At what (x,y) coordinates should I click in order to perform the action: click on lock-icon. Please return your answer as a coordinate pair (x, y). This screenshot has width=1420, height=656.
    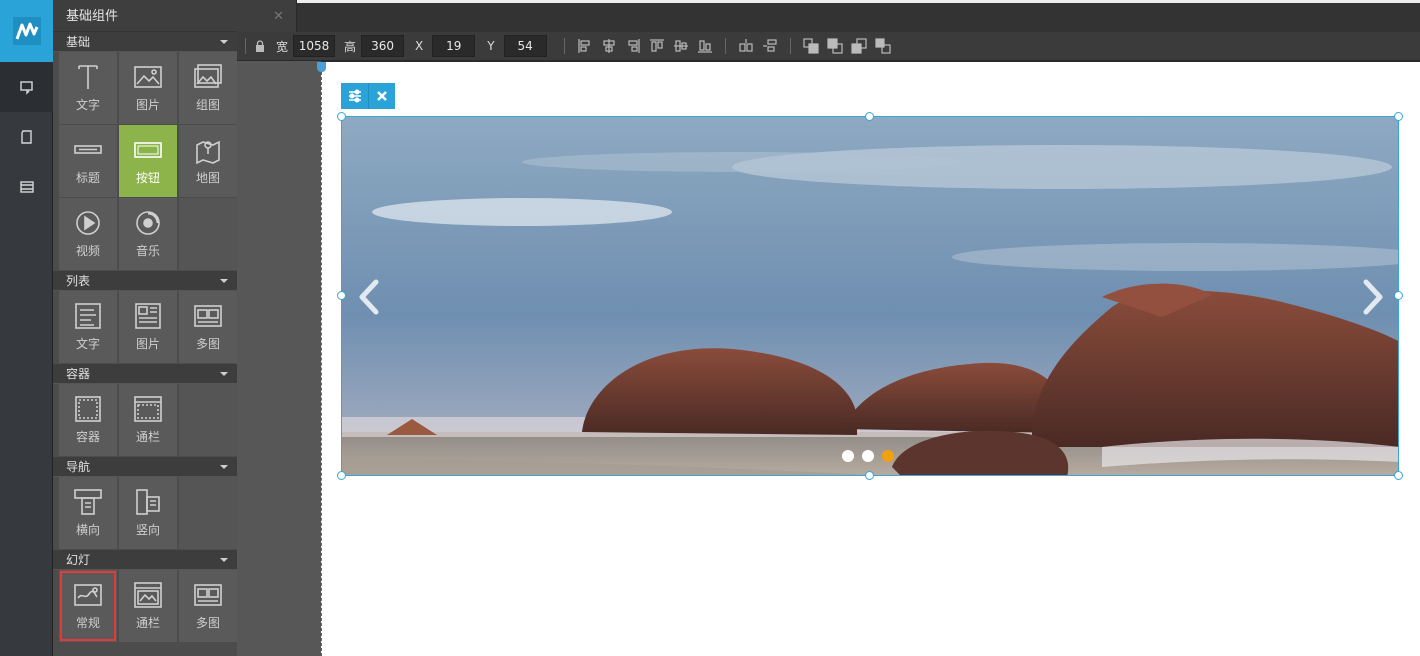
    Looking at the image, I should click on (260, 46).